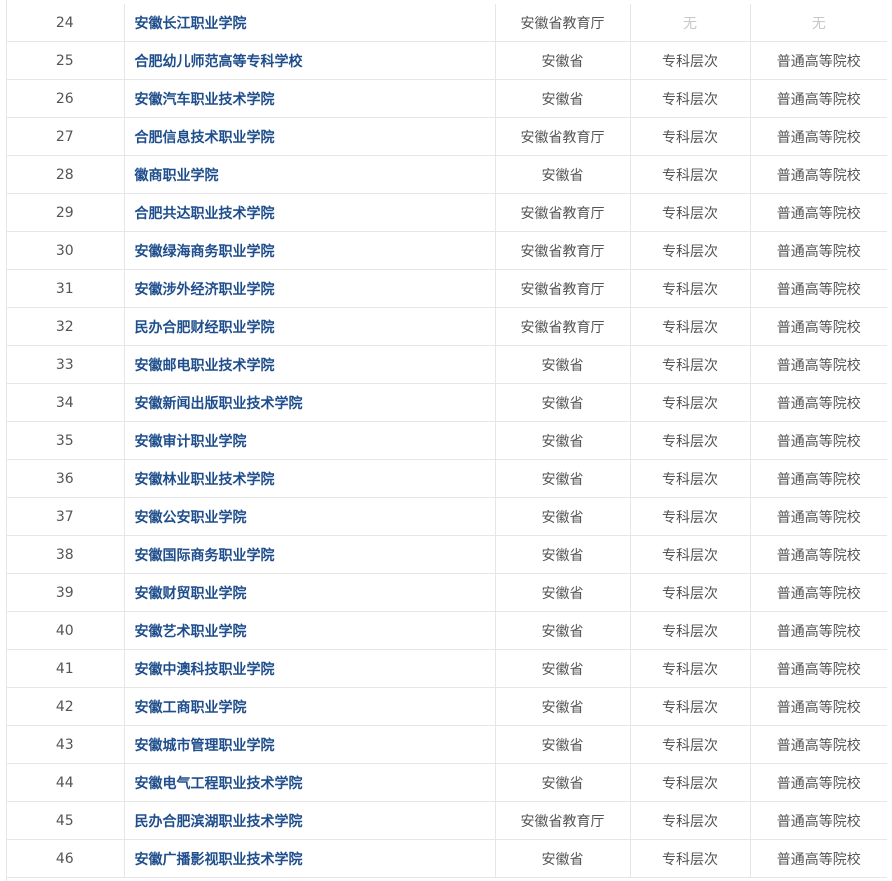 The height and width of the screenshot is (881, 892). What do you see at coordinates (310, 98) in the screenshot?
I see `school-name-link: 安徽汽车职业技术学院` at bounding box center [310, 98].